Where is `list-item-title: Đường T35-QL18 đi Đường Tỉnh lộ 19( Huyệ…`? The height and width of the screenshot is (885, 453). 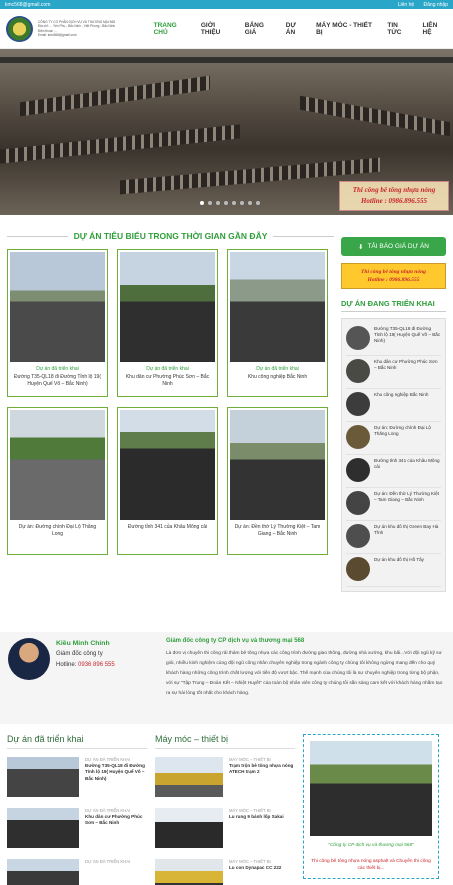 list-item-title: Đường T35-QL18 đi Đường Tỉnh lộ 19( Huyệ… is located at coordinates (407, 335).